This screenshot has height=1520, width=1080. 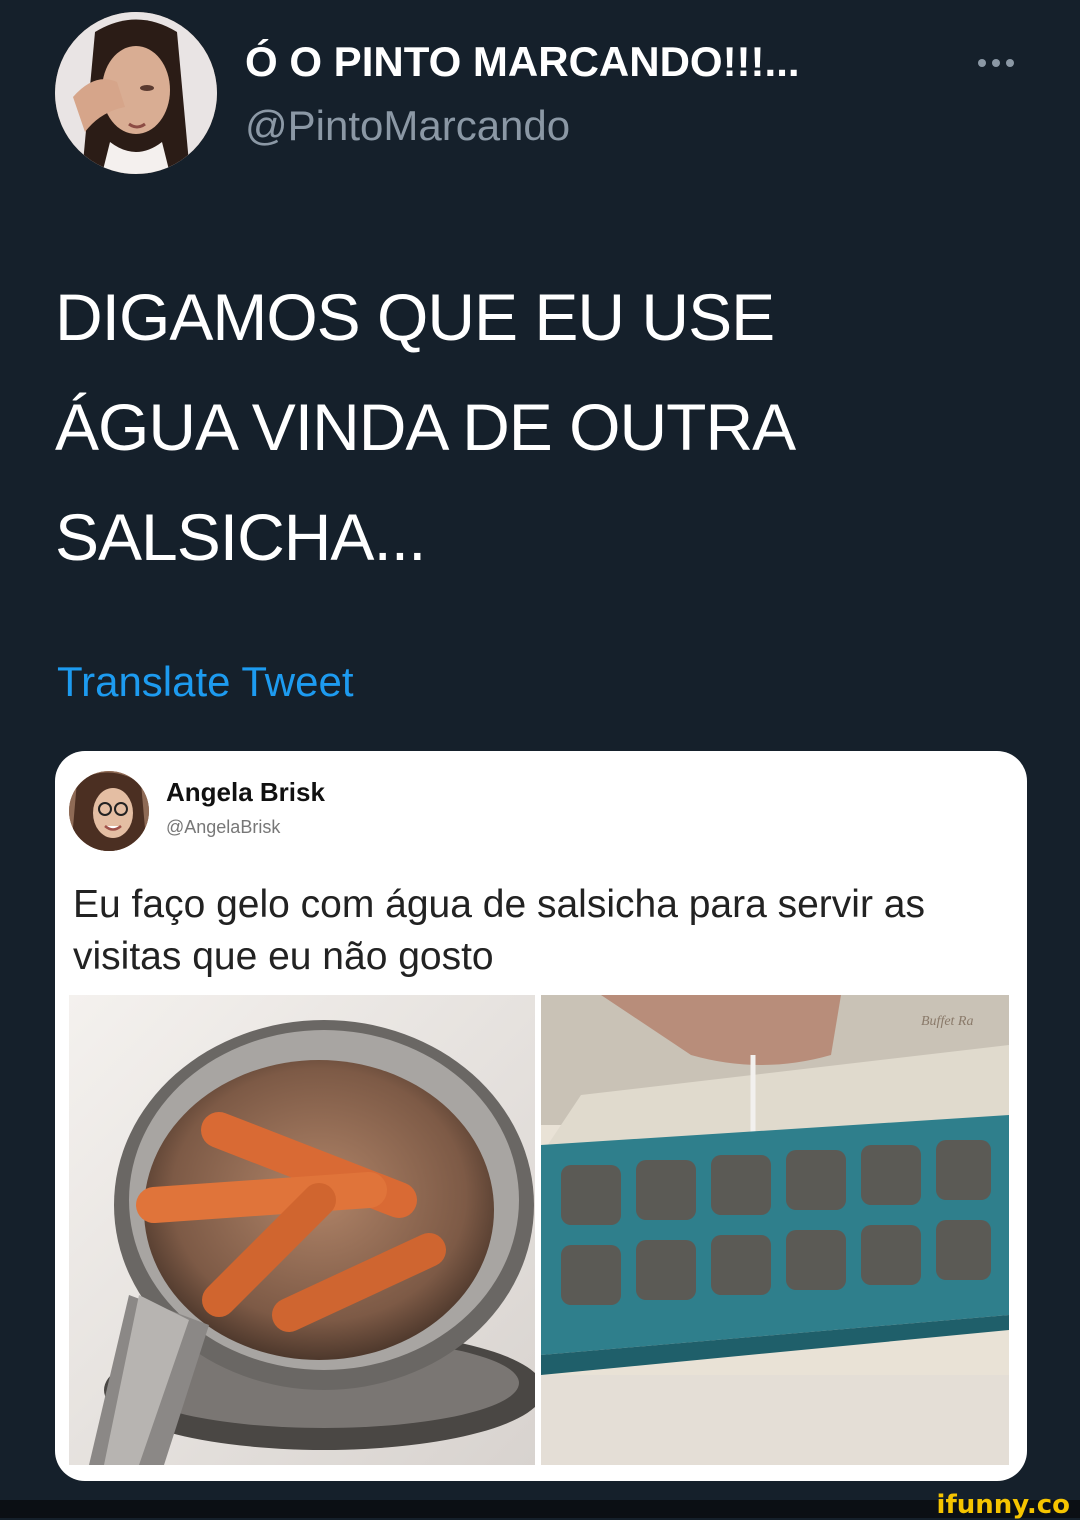 What do you see at coordinates (205, 682) in the screenshot?
I see `translate-tweet-link: Translate Tweet` at bounding box center [205, 682].